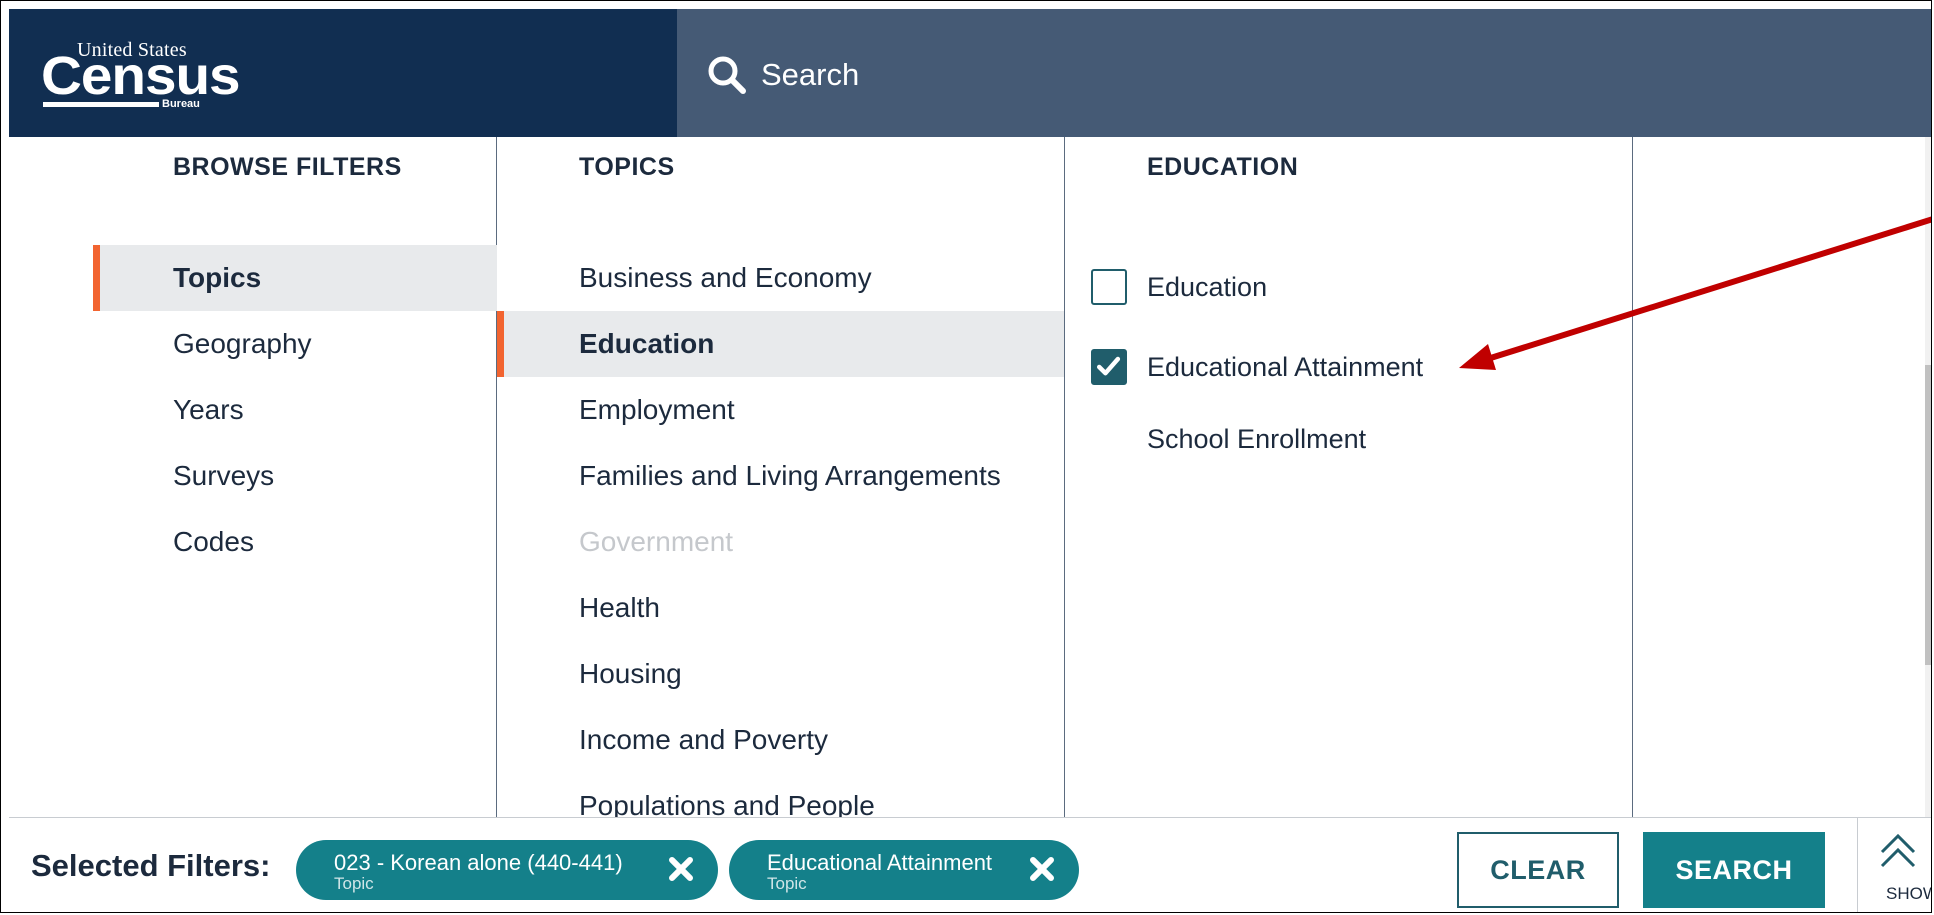 Image resolution: width=1934 pixels, height=915 pixels. Describe the element at coordinates (656, 541) in the screenshot. I see `topic-government: Government` at that location.